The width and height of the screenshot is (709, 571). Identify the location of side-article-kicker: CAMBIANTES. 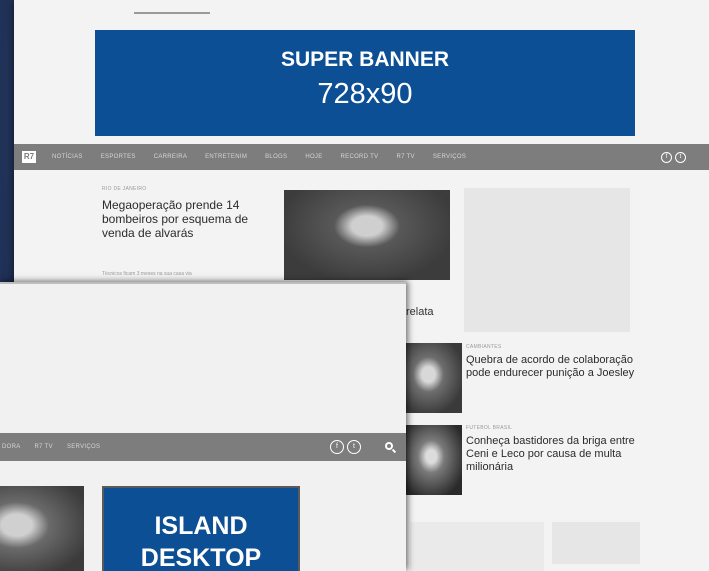
(484, 347).